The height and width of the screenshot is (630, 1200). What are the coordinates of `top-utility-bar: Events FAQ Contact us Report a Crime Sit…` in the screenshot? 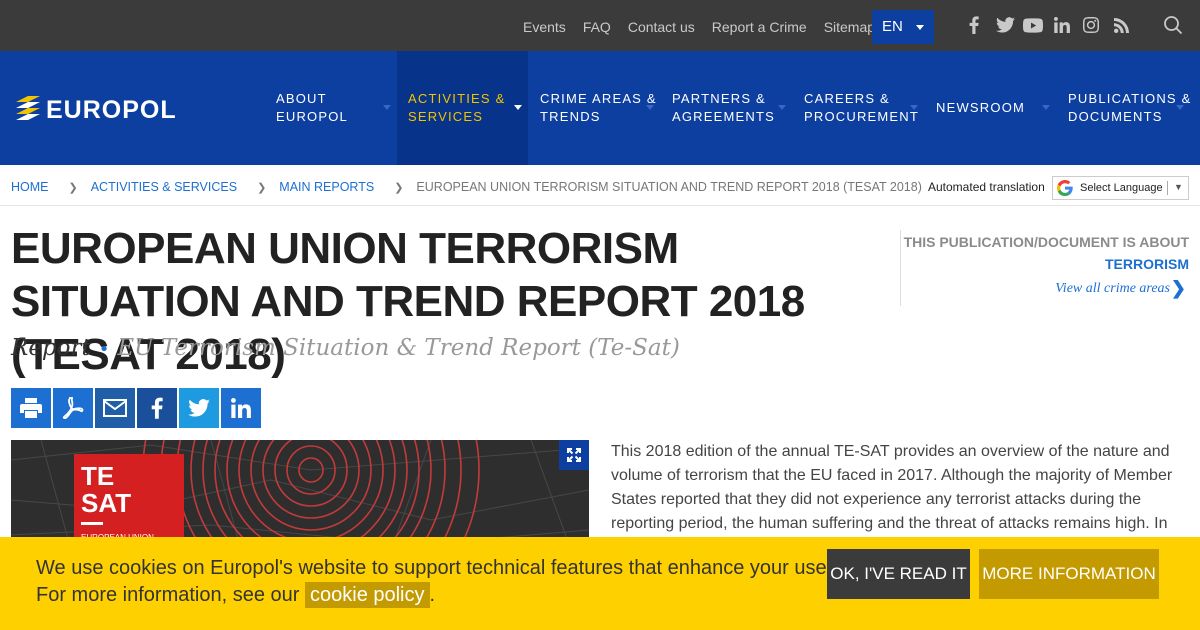 It's located at (600, 25).